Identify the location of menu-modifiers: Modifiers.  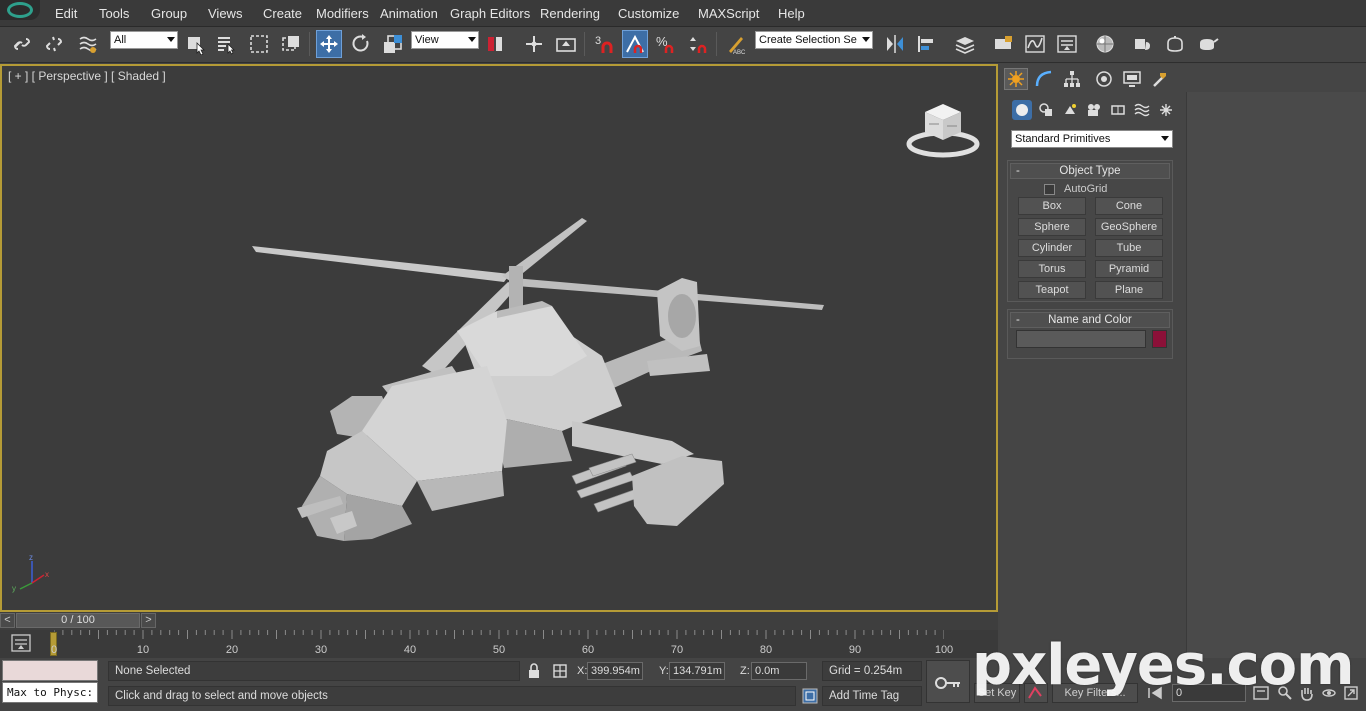
(342, 13).